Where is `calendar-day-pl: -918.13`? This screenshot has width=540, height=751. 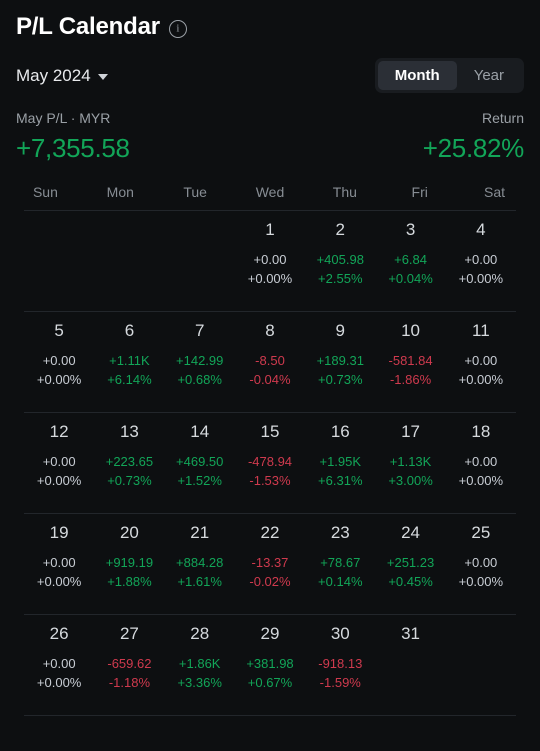
calendar-day-pl: -918.13 is located at coordinates (340, 663).